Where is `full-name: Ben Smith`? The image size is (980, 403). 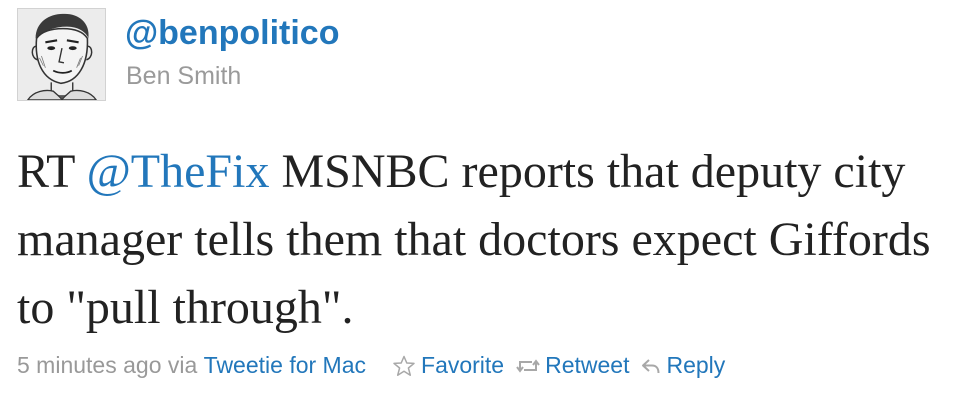 full-name: Ben Smith is located at coordinates (184, 76).